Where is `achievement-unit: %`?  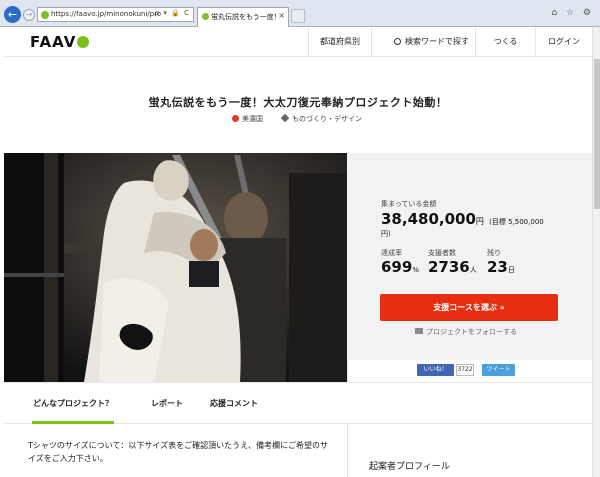
achievement-unit: % is located at coordinates (415, 270).